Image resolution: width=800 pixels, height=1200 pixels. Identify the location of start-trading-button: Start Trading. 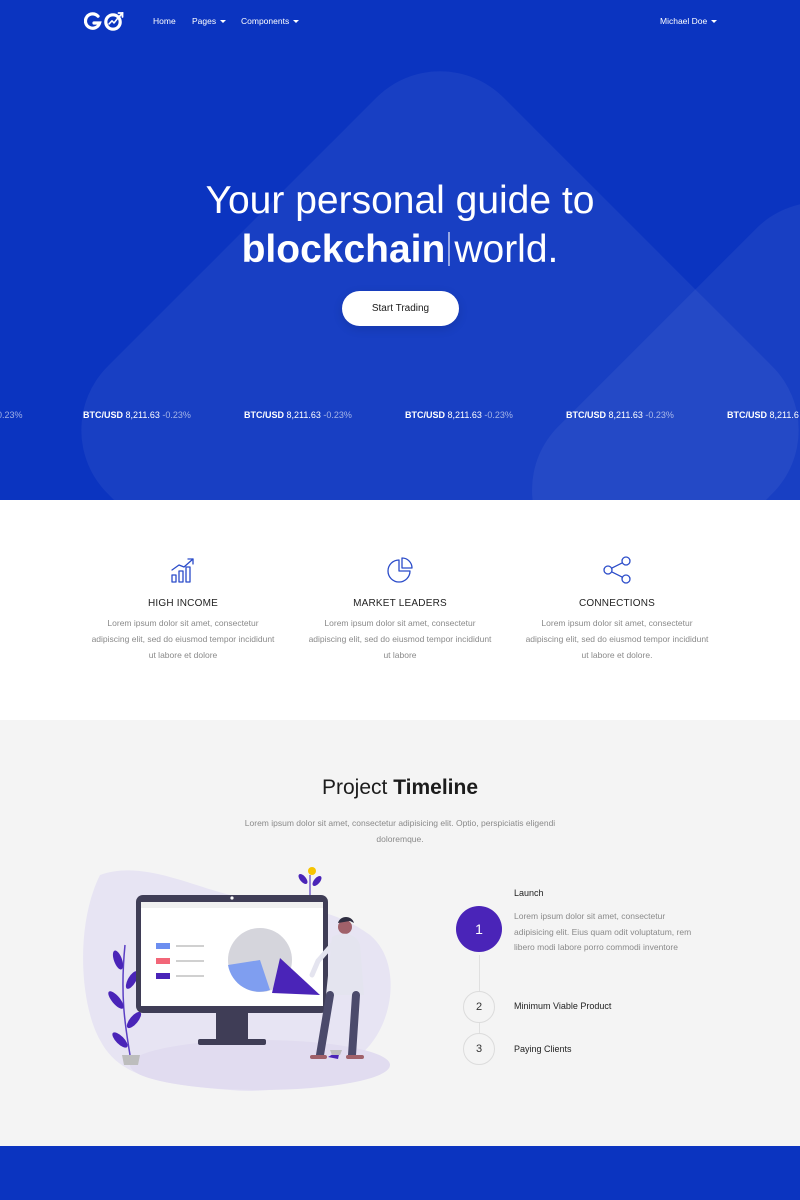
(400, 308).